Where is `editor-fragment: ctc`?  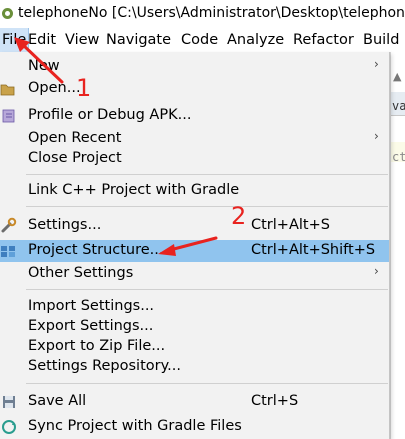 editor-fragment: ctc is located at coordinates (398, 157).